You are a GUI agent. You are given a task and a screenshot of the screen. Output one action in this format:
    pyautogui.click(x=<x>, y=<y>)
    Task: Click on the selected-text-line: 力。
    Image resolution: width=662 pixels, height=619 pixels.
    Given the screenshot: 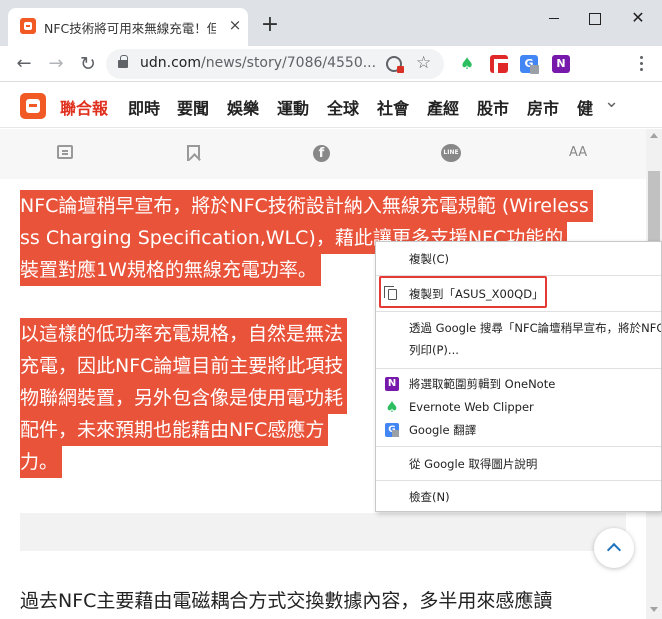 What is the action you would take?
    pyautogui.click(x=41, y=462)
    